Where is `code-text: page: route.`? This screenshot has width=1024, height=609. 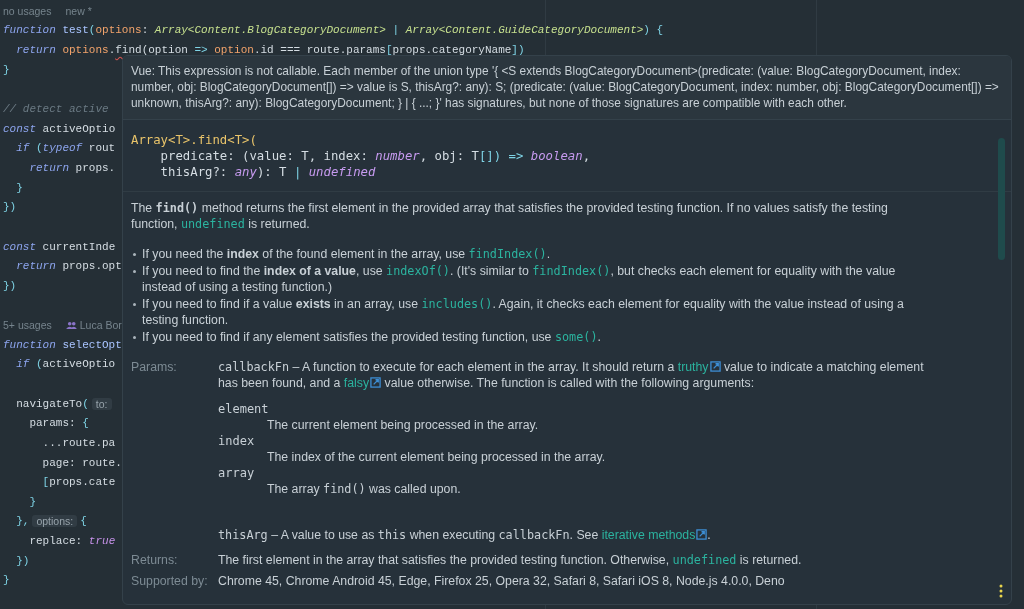
code-text: page: route. is located at coordinates (81, 462).